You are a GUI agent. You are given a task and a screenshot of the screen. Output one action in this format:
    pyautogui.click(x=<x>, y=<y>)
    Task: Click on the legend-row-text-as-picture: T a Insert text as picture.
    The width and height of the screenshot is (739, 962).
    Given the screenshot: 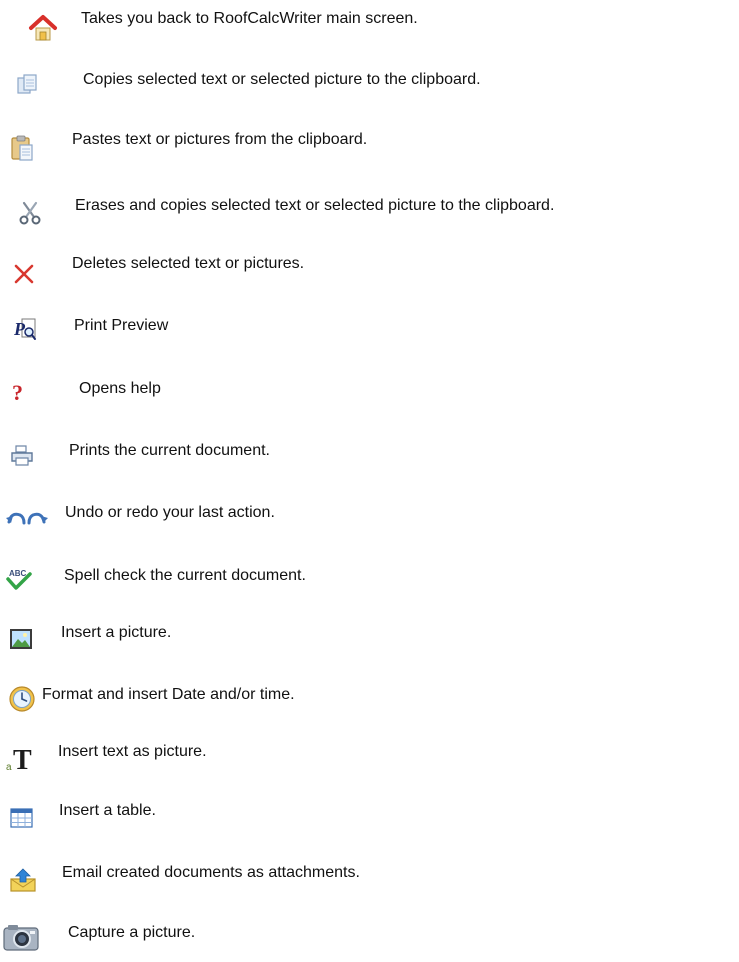 What is the action you would take?
    pyautogui.click(x=369, y=754)
    